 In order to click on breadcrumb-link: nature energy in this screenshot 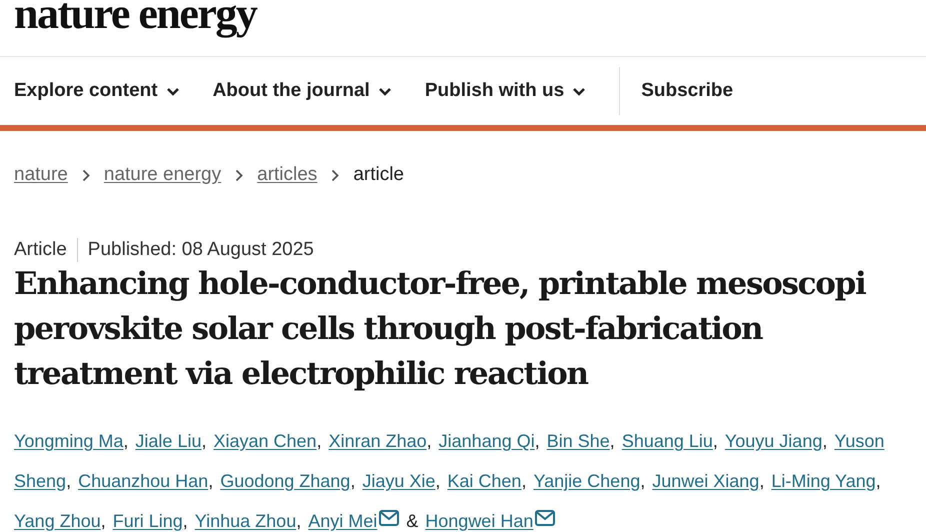, I will do `click(163, 175)`.